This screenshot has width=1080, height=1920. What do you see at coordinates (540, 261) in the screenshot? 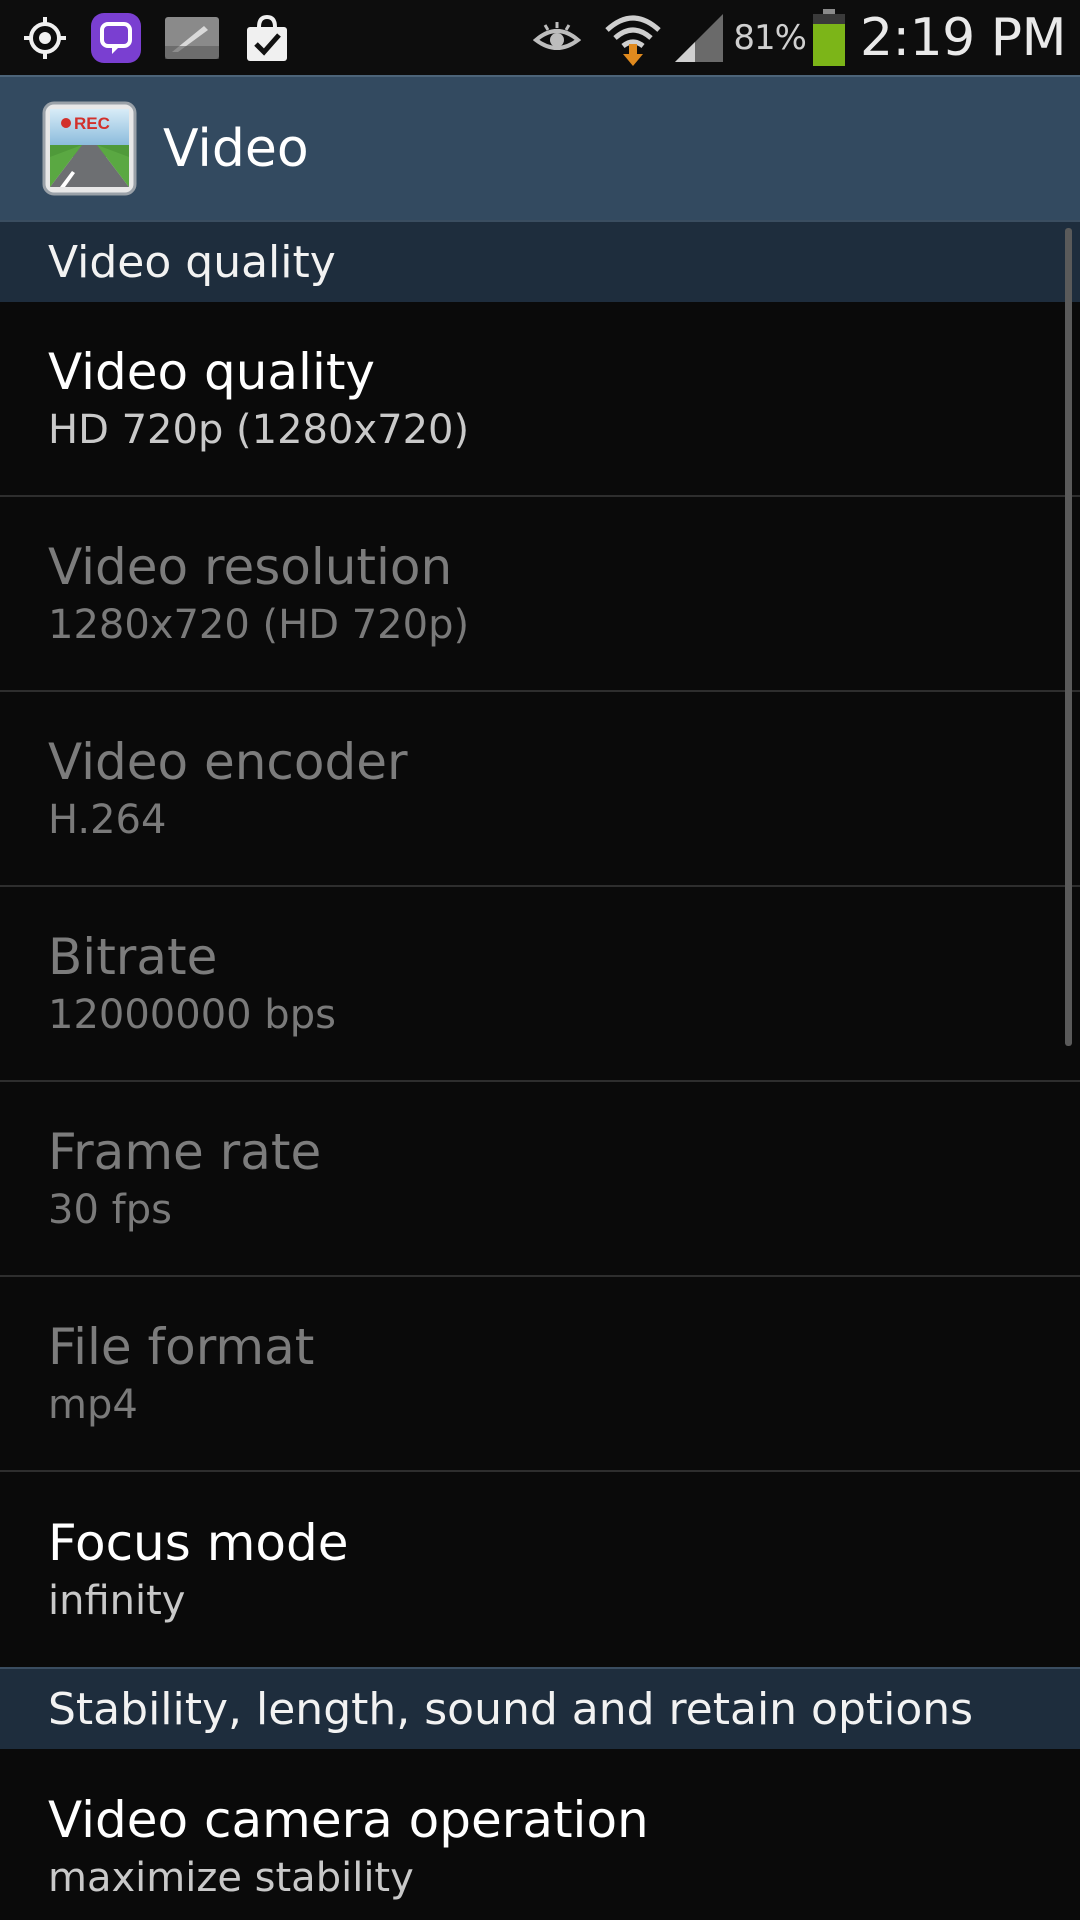
I see `category-header-video-quality: Video quality` at bounding box center [540, 261].